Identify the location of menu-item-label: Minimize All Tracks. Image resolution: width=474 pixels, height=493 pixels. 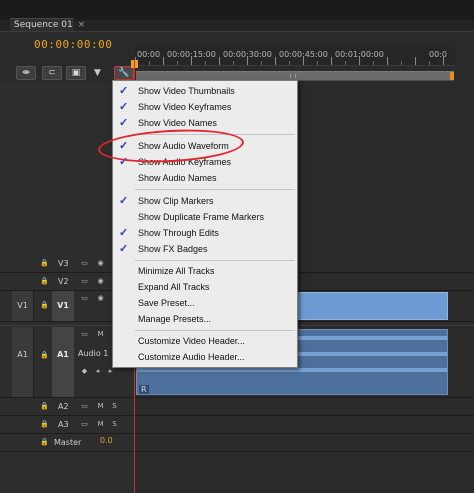
(176, 271).